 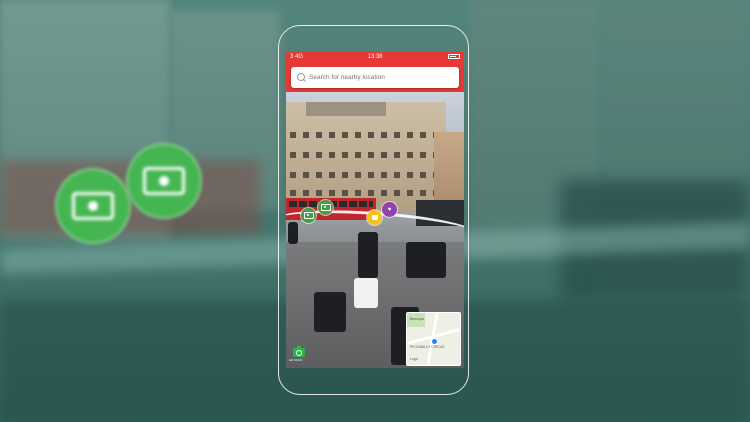 I want to click on search-input, so click(x=381, y=77).